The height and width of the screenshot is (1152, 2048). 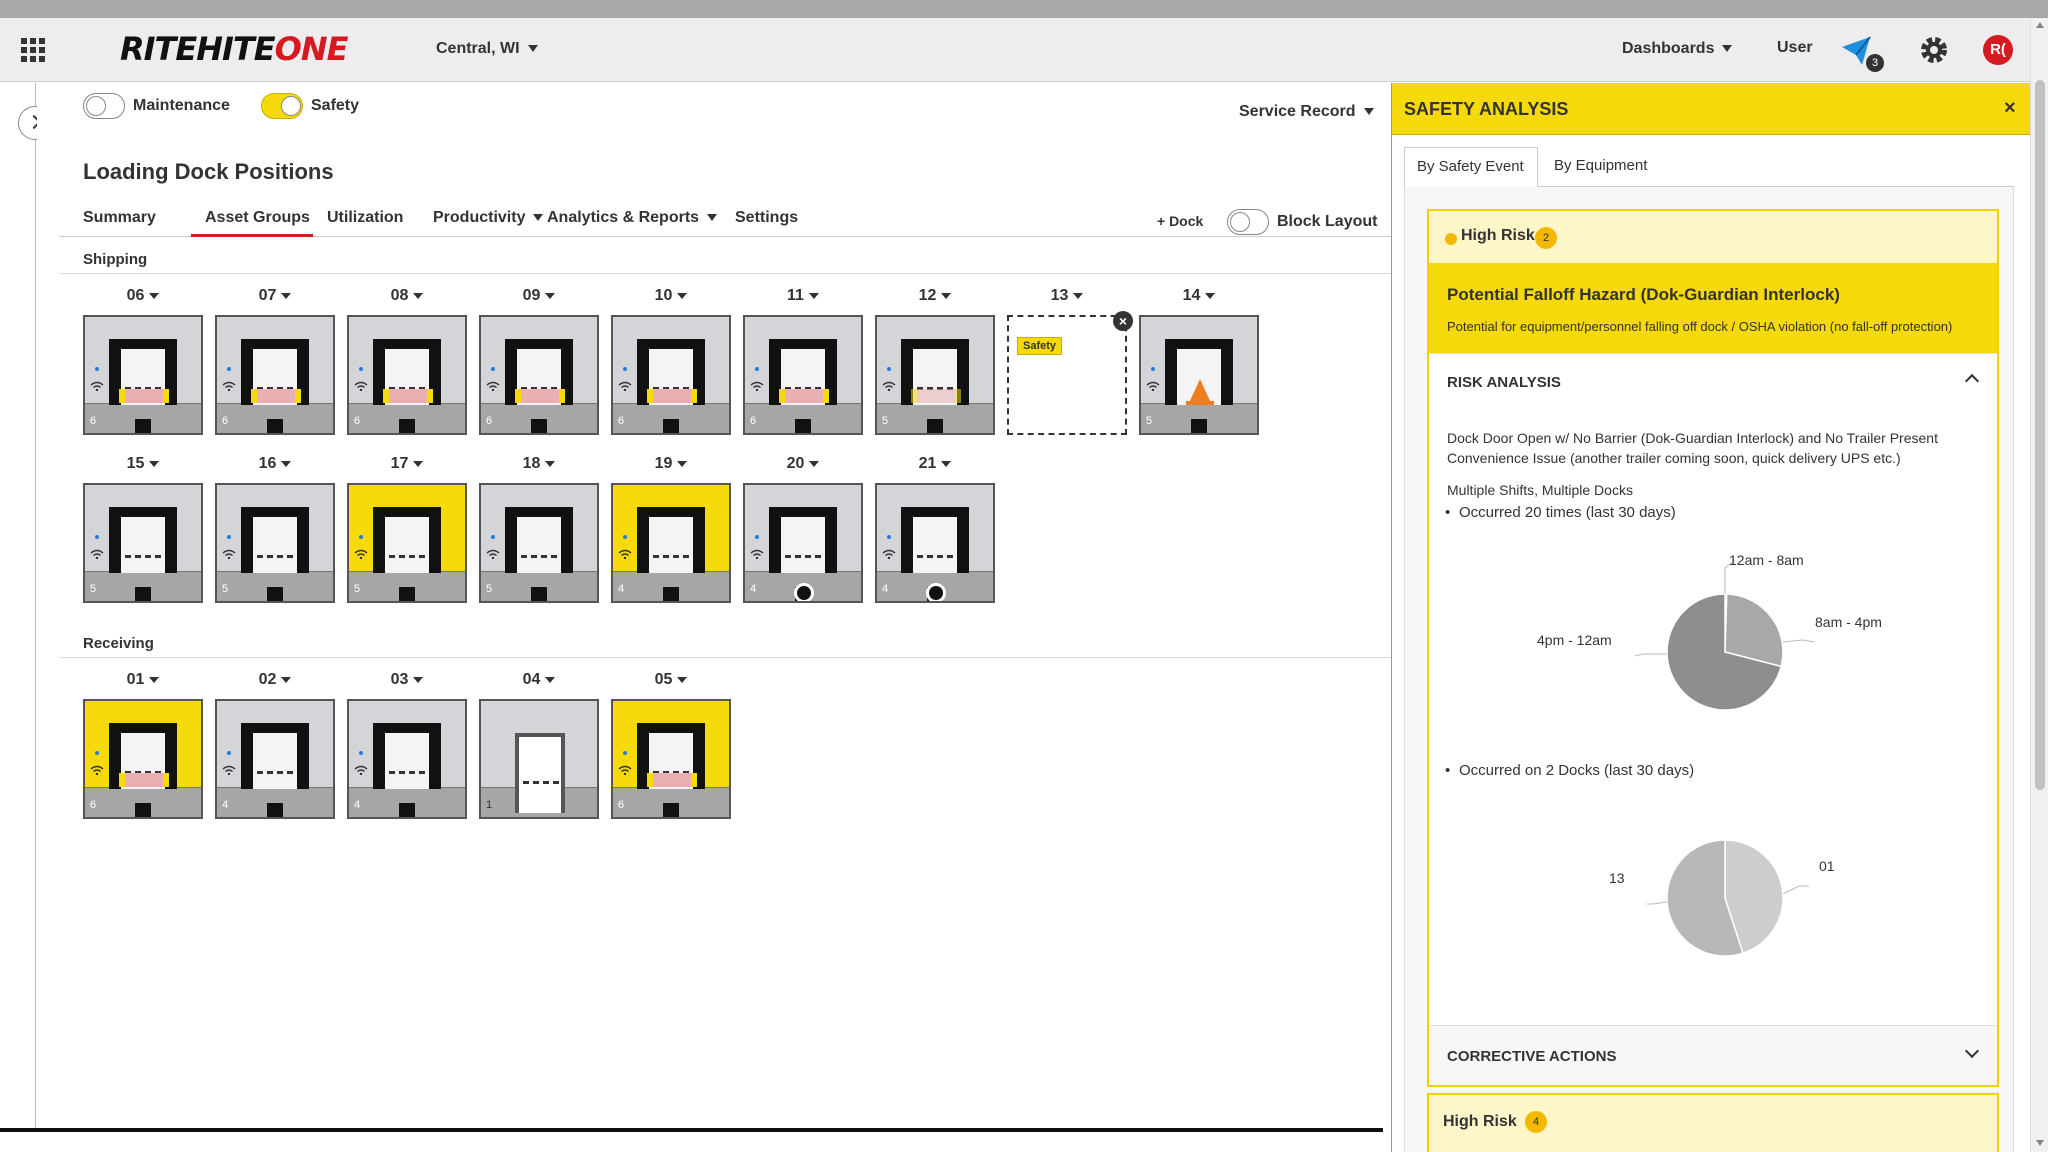 I want to click on dashboards-menu: Dashboards, so click(x=1677, y=49).